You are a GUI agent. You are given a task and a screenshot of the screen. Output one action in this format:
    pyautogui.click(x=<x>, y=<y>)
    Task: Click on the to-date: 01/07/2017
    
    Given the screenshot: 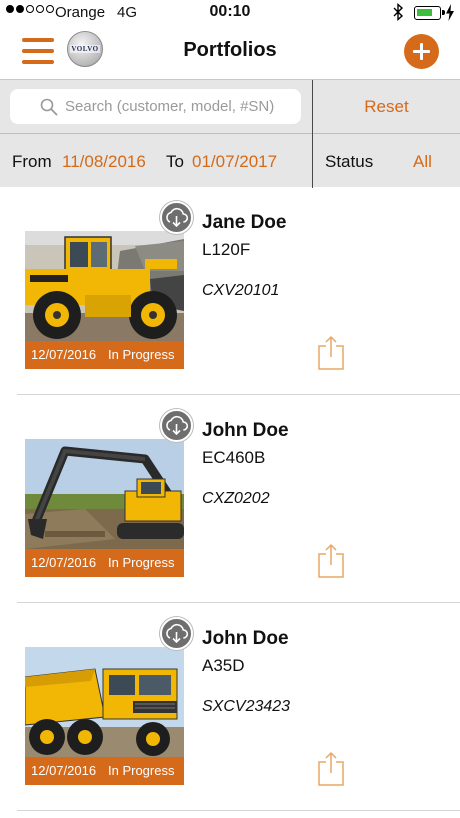 What is the action you would take?
    pyautogui.click(x=234, y=161)
    